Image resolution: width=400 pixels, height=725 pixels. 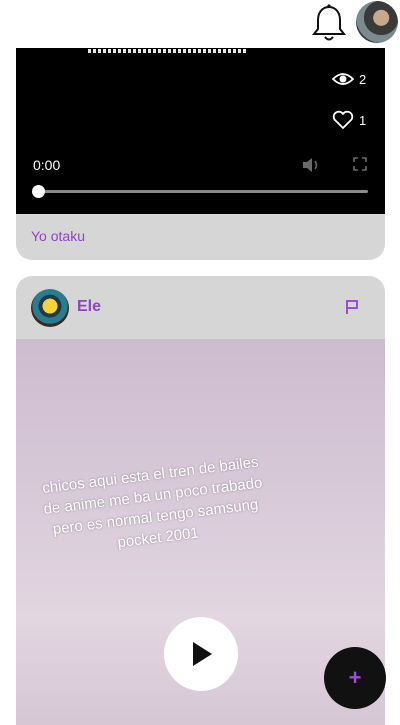 What do you see at coordinates (311, 165) in the screenshot?
I see `volume-icon` at bounding box center [311, 165].